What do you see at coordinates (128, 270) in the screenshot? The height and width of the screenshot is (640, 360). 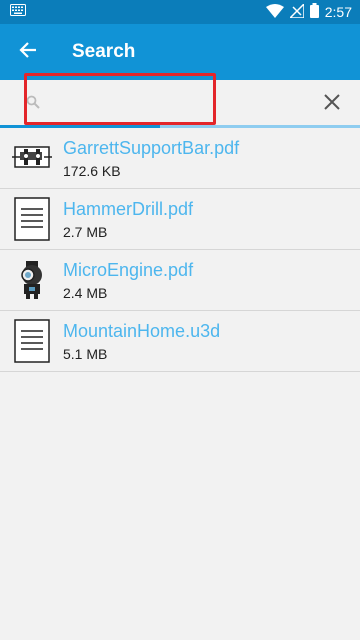 I see `file-name: MicroEngine.pdf` at bounding box center [128, 270].